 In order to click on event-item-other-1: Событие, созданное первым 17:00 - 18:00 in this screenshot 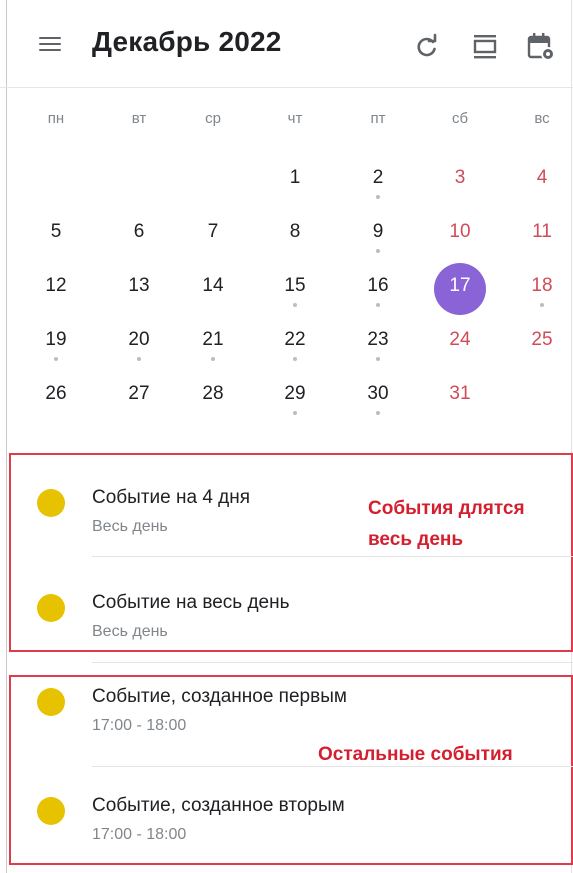, I will do `click(286, 706)`.